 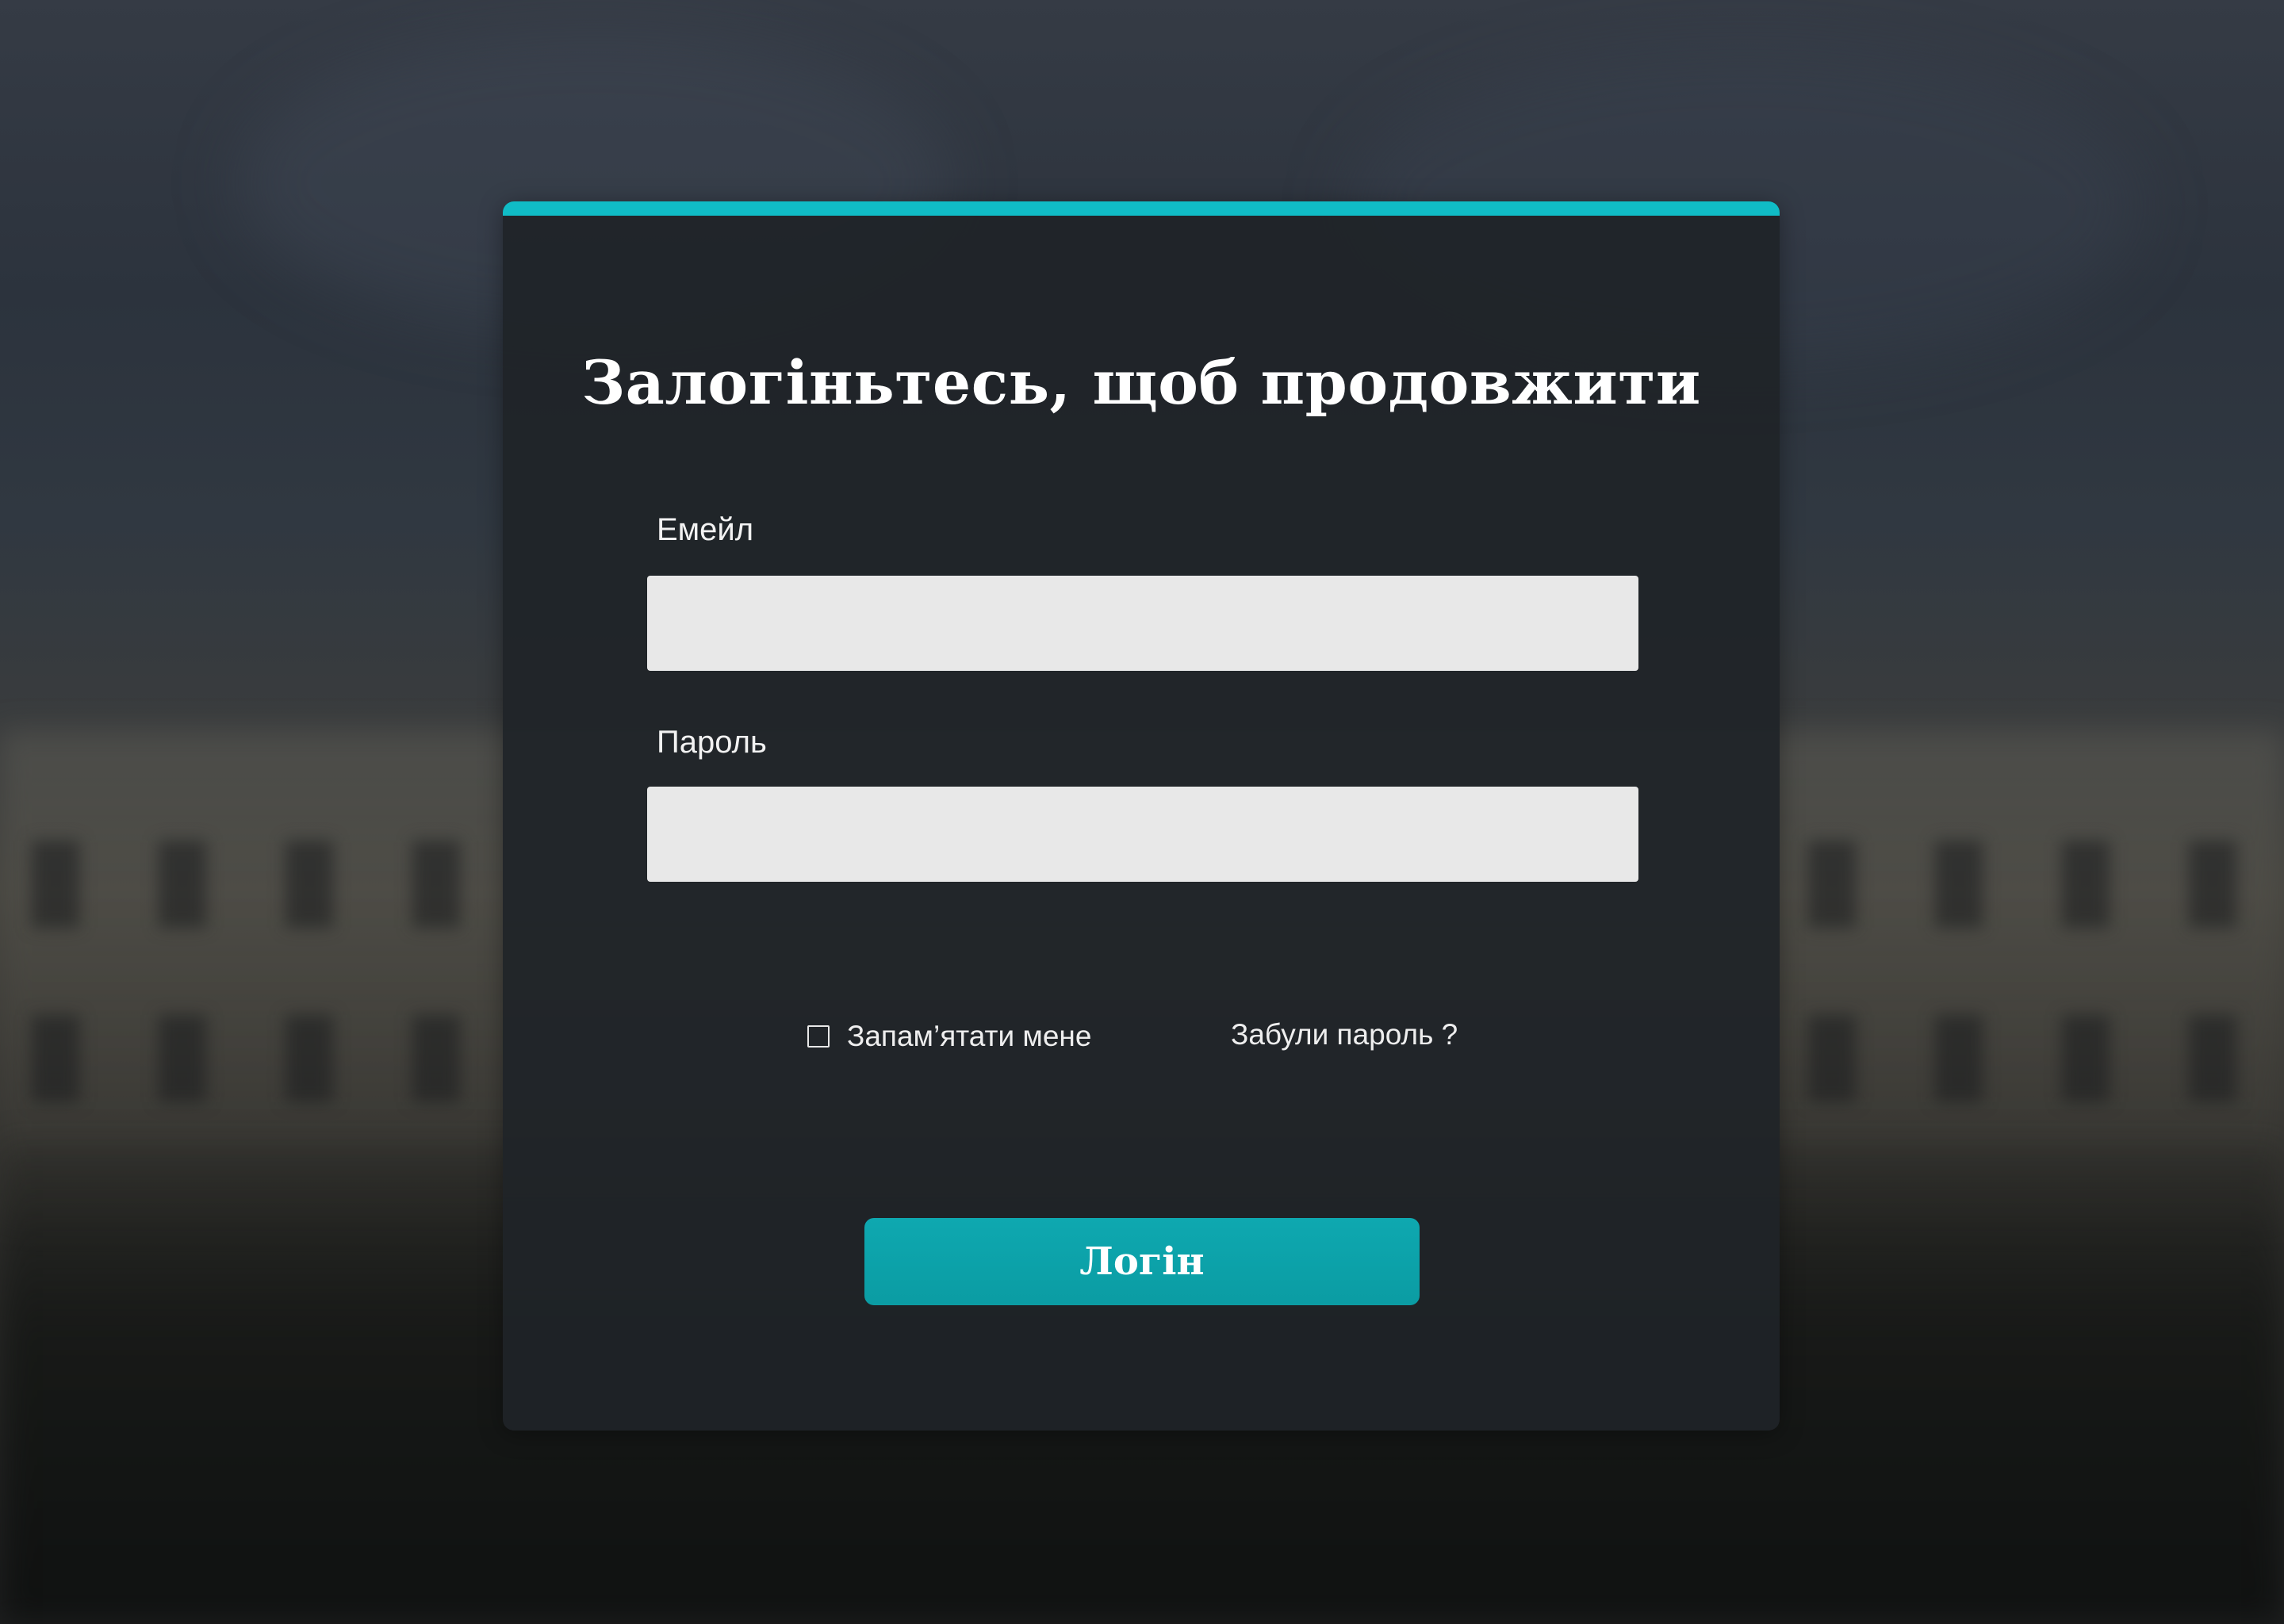 I want to click on password-label: Пароль, so click(x=712, y=742).